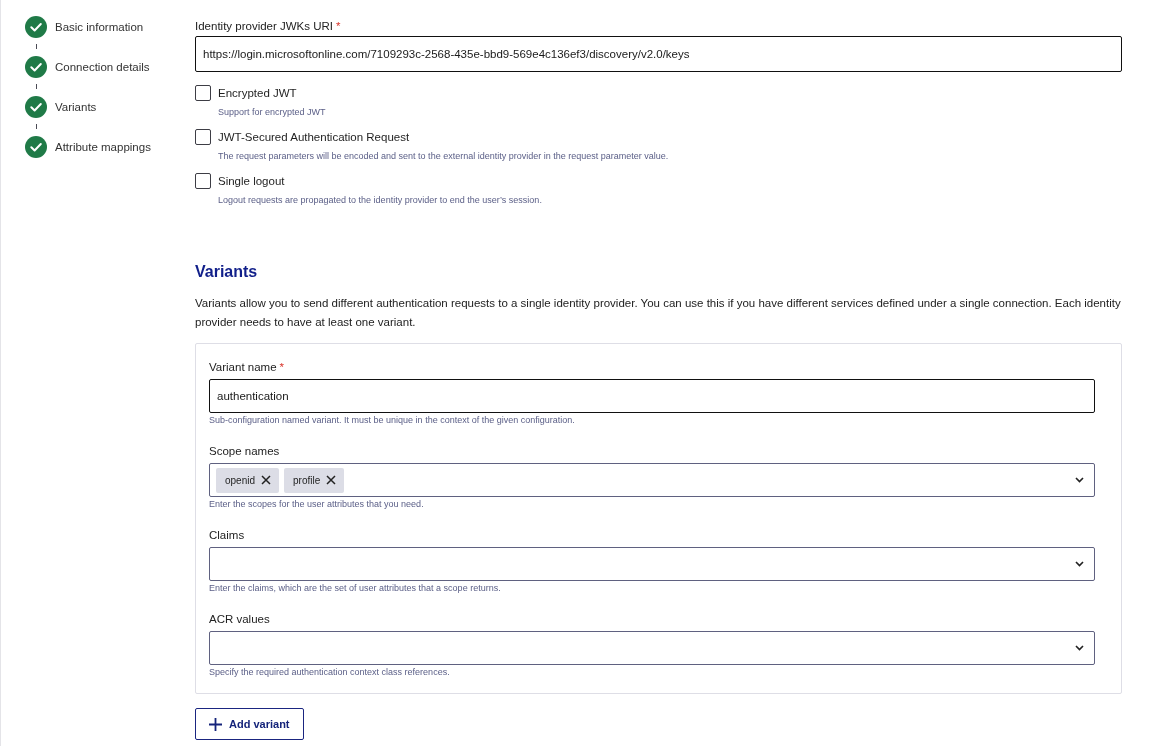 The height and width of the screenshot is (746, 1172). Describe the element at coordinates (240, 480) in the screenshot. I see `tag-label: openid` at that location.